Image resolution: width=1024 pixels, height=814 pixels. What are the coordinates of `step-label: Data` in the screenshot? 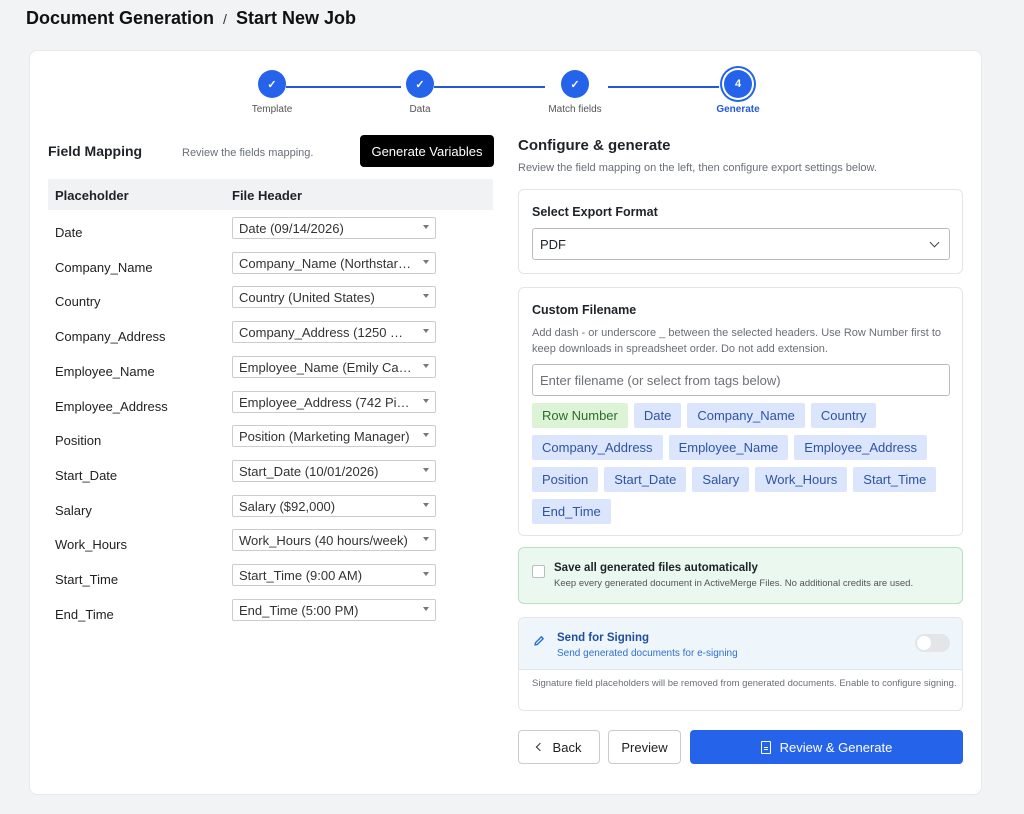 It's located at (420, 109).